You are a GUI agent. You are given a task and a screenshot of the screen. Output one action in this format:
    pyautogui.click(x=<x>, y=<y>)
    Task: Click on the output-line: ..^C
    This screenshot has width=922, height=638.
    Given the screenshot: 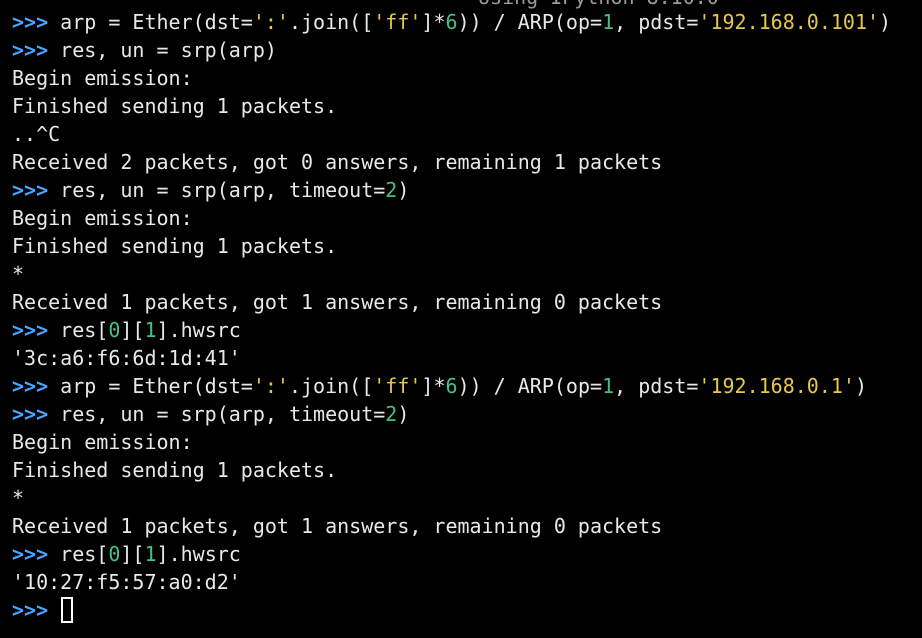 What is the action you would take?
    pyautogui.click(x=467, y=134)
    